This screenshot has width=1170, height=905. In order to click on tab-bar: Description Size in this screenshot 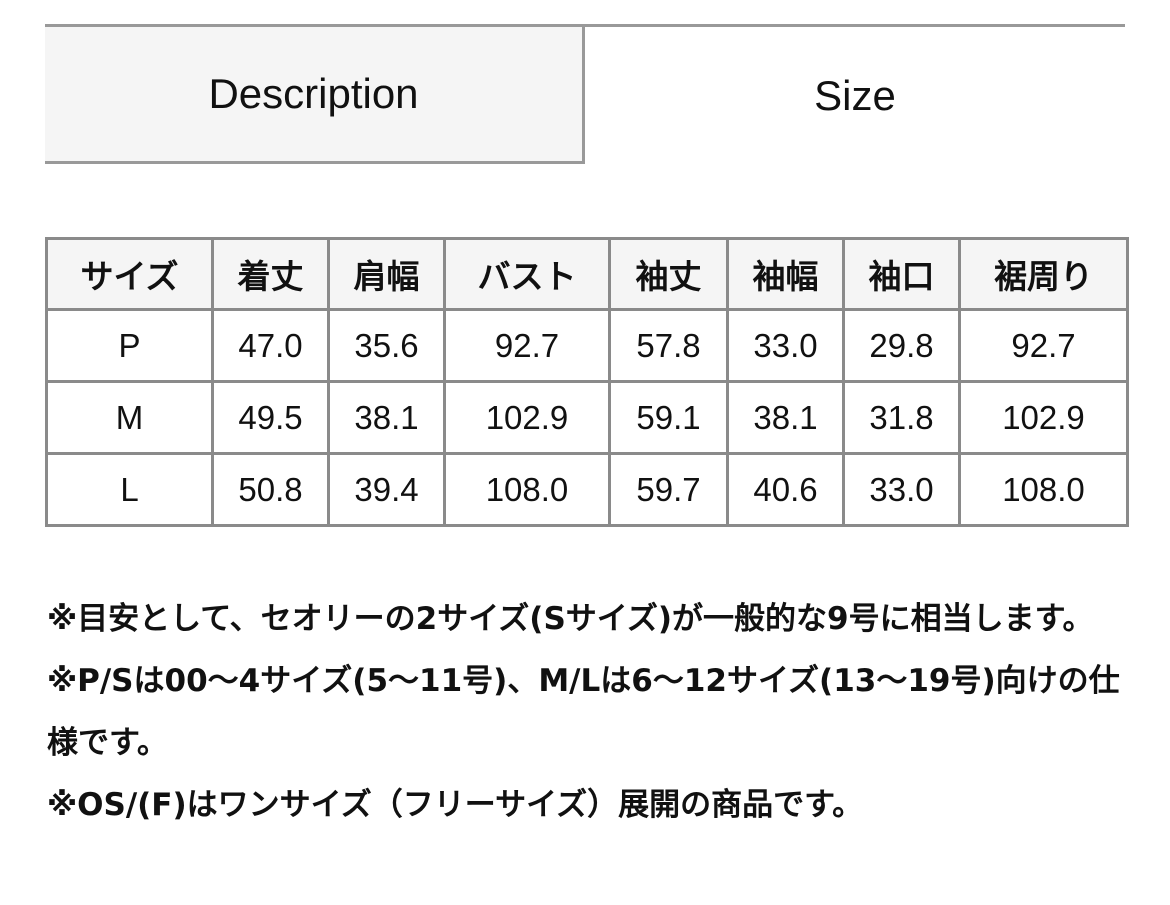, I will do `click(585, 95)`.